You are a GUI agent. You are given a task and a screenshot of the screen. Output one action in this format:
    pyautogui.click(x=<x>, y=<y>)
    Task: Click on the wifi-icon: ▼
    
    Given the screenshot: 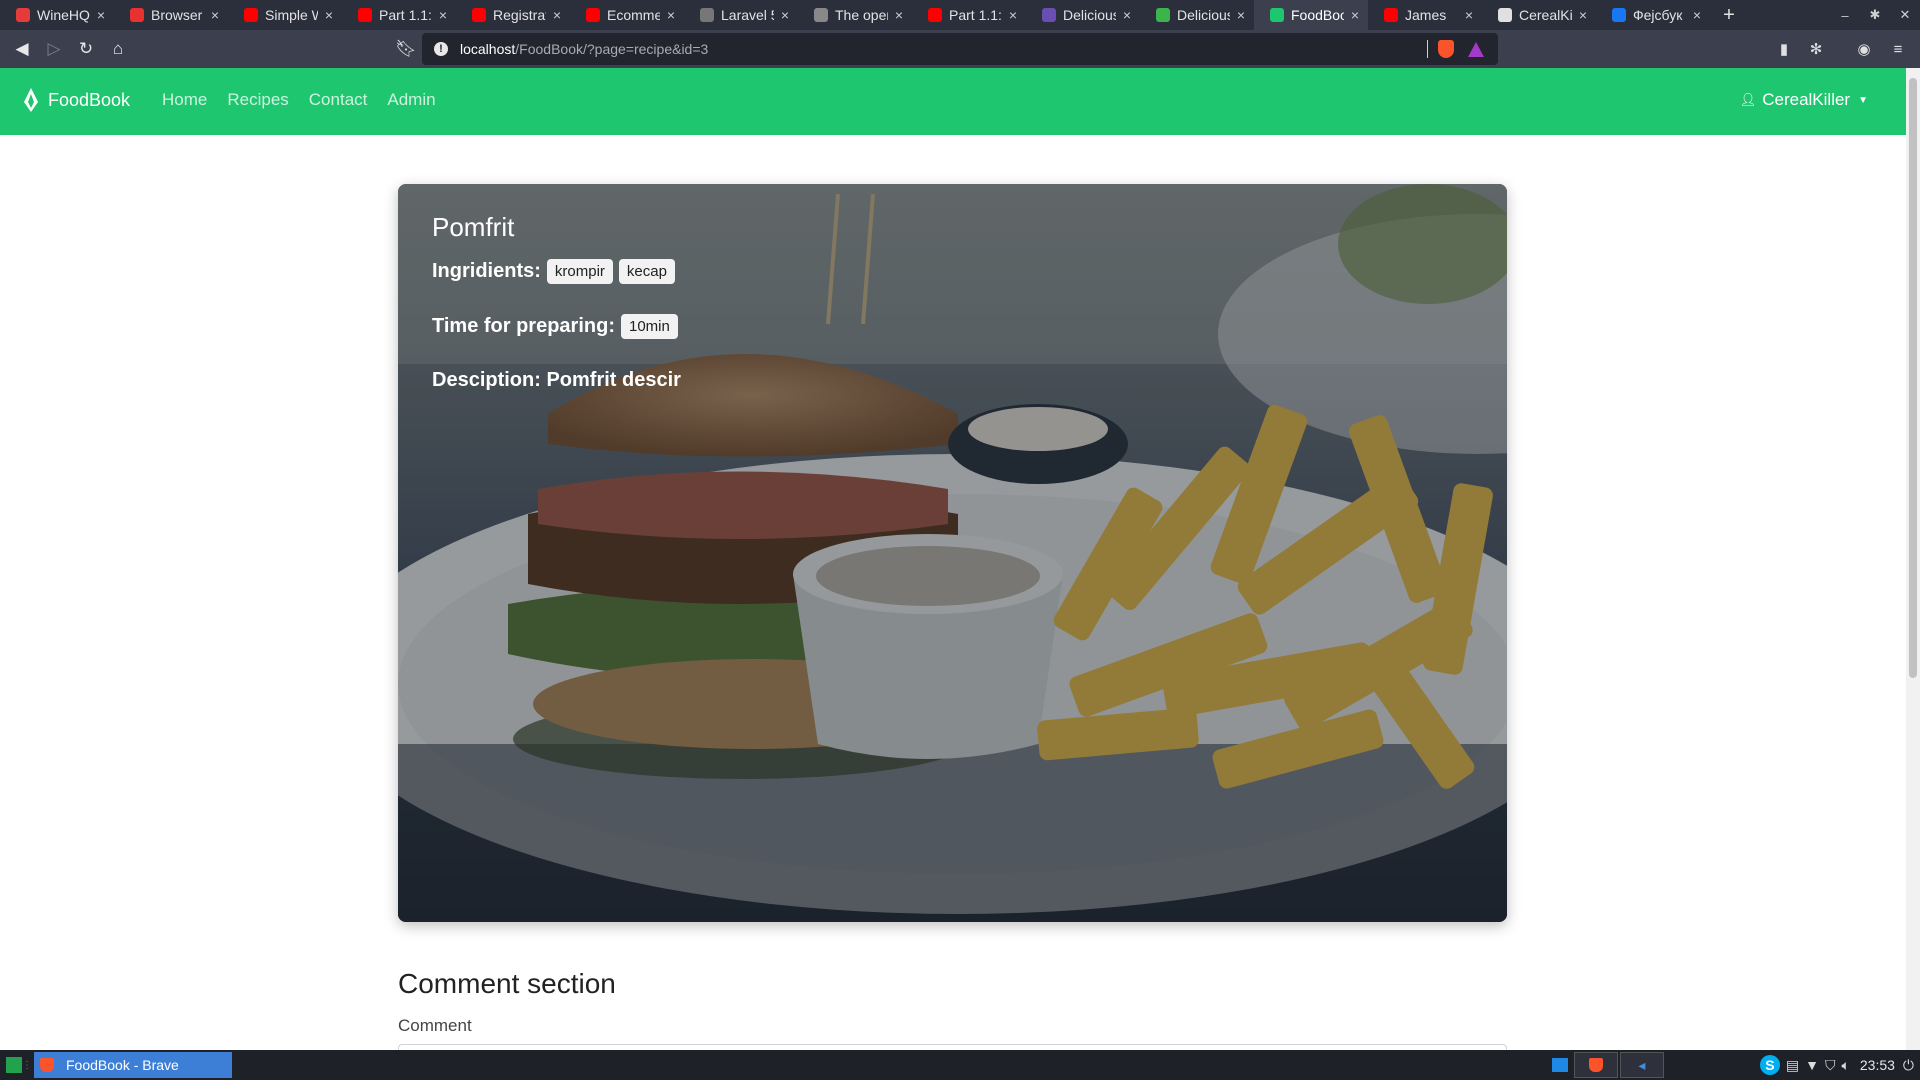 What is the action you would take?
    pyautogui.click(x=1812, y=1065)
    